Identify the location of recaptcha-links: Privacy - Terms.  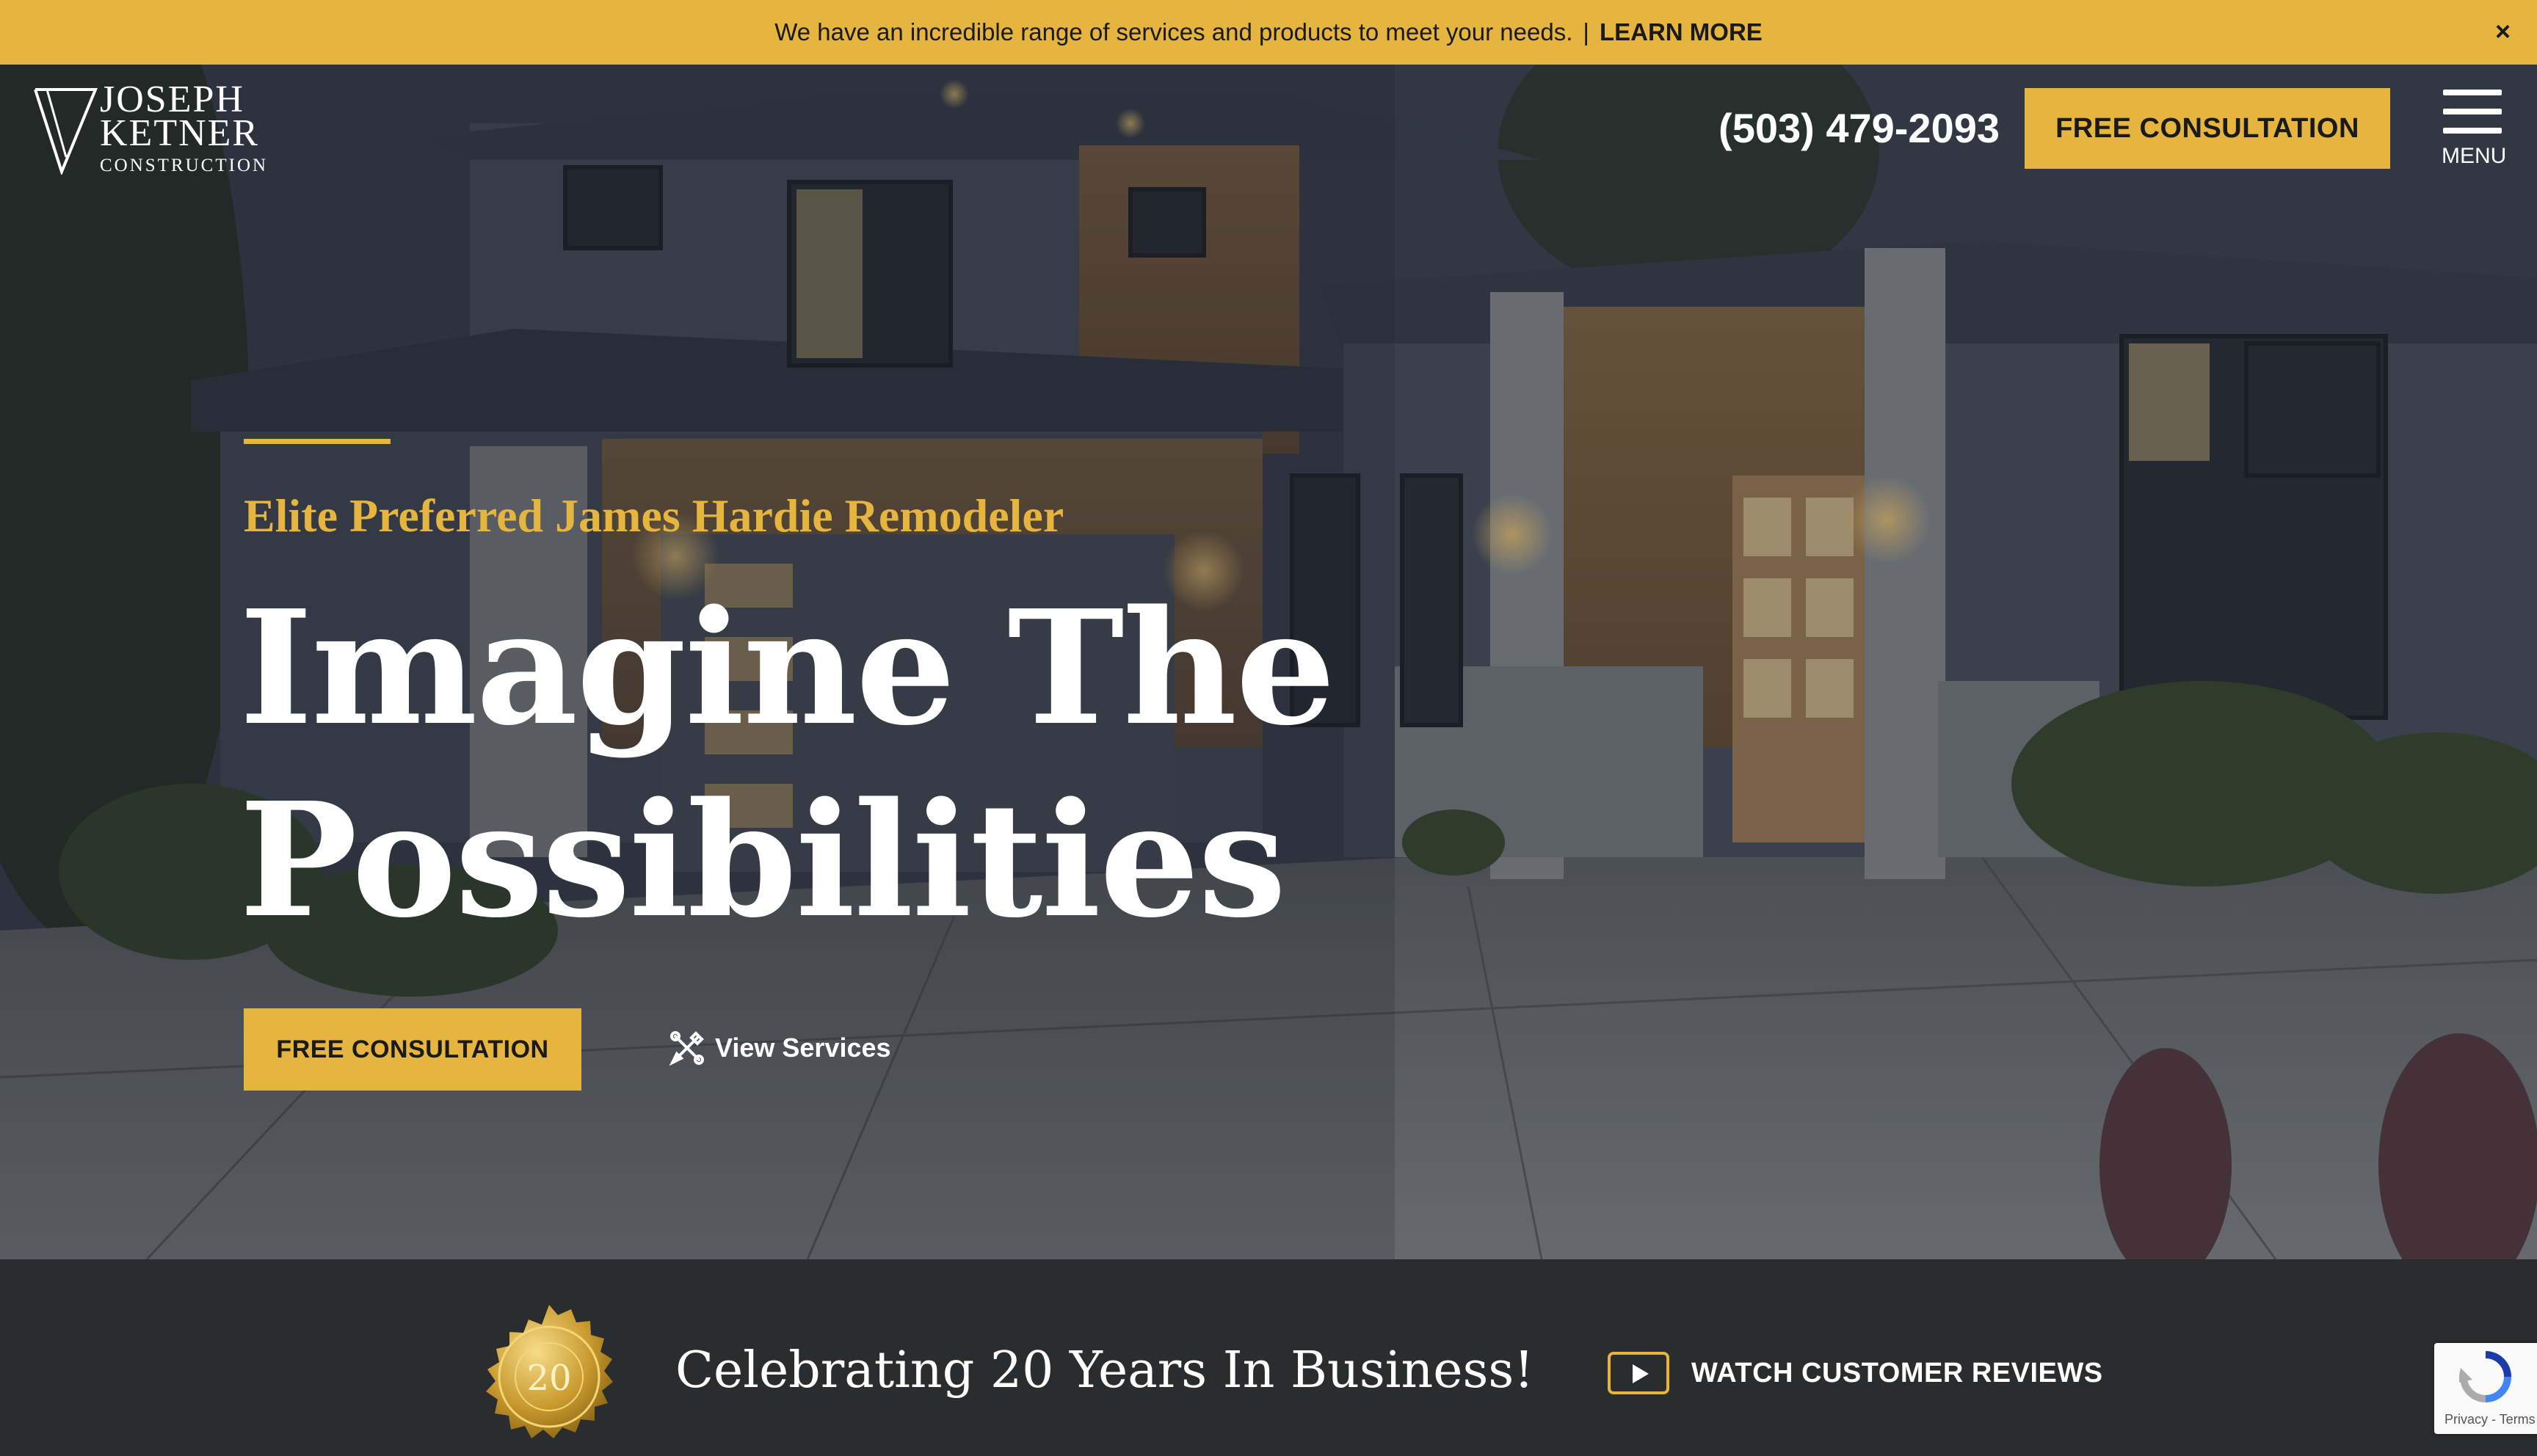
(2490, 1419).